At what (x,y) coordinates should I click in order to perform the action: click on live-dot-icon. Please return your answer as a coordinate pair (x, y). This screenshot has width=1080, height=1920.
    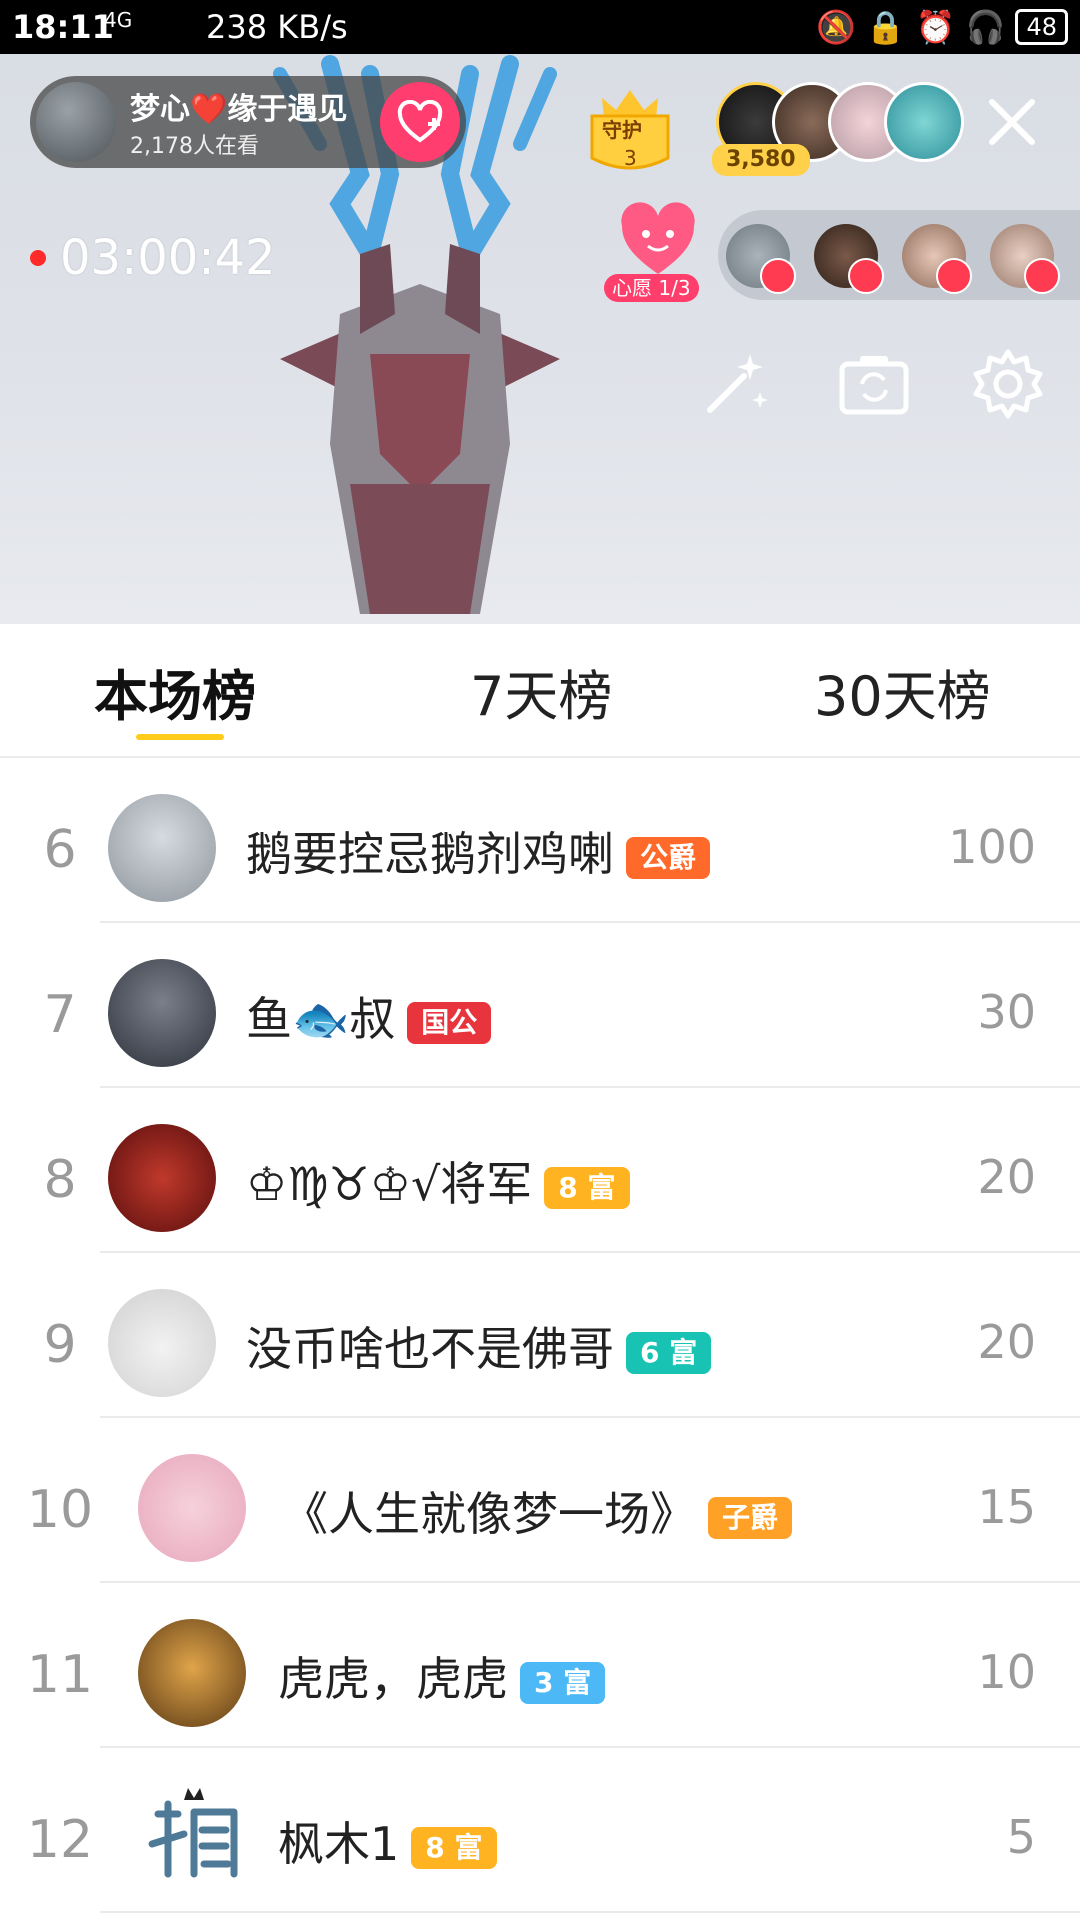
    Looking at the image, I should click on (38, 258).